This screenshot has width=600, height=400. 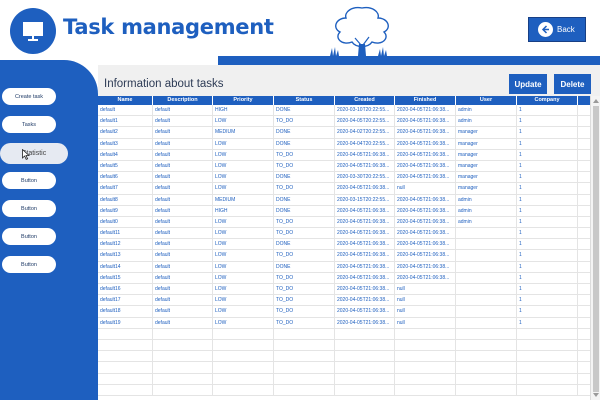 I want to click on sidebar-item-create-task: Create task, so click(x=29, y=96).